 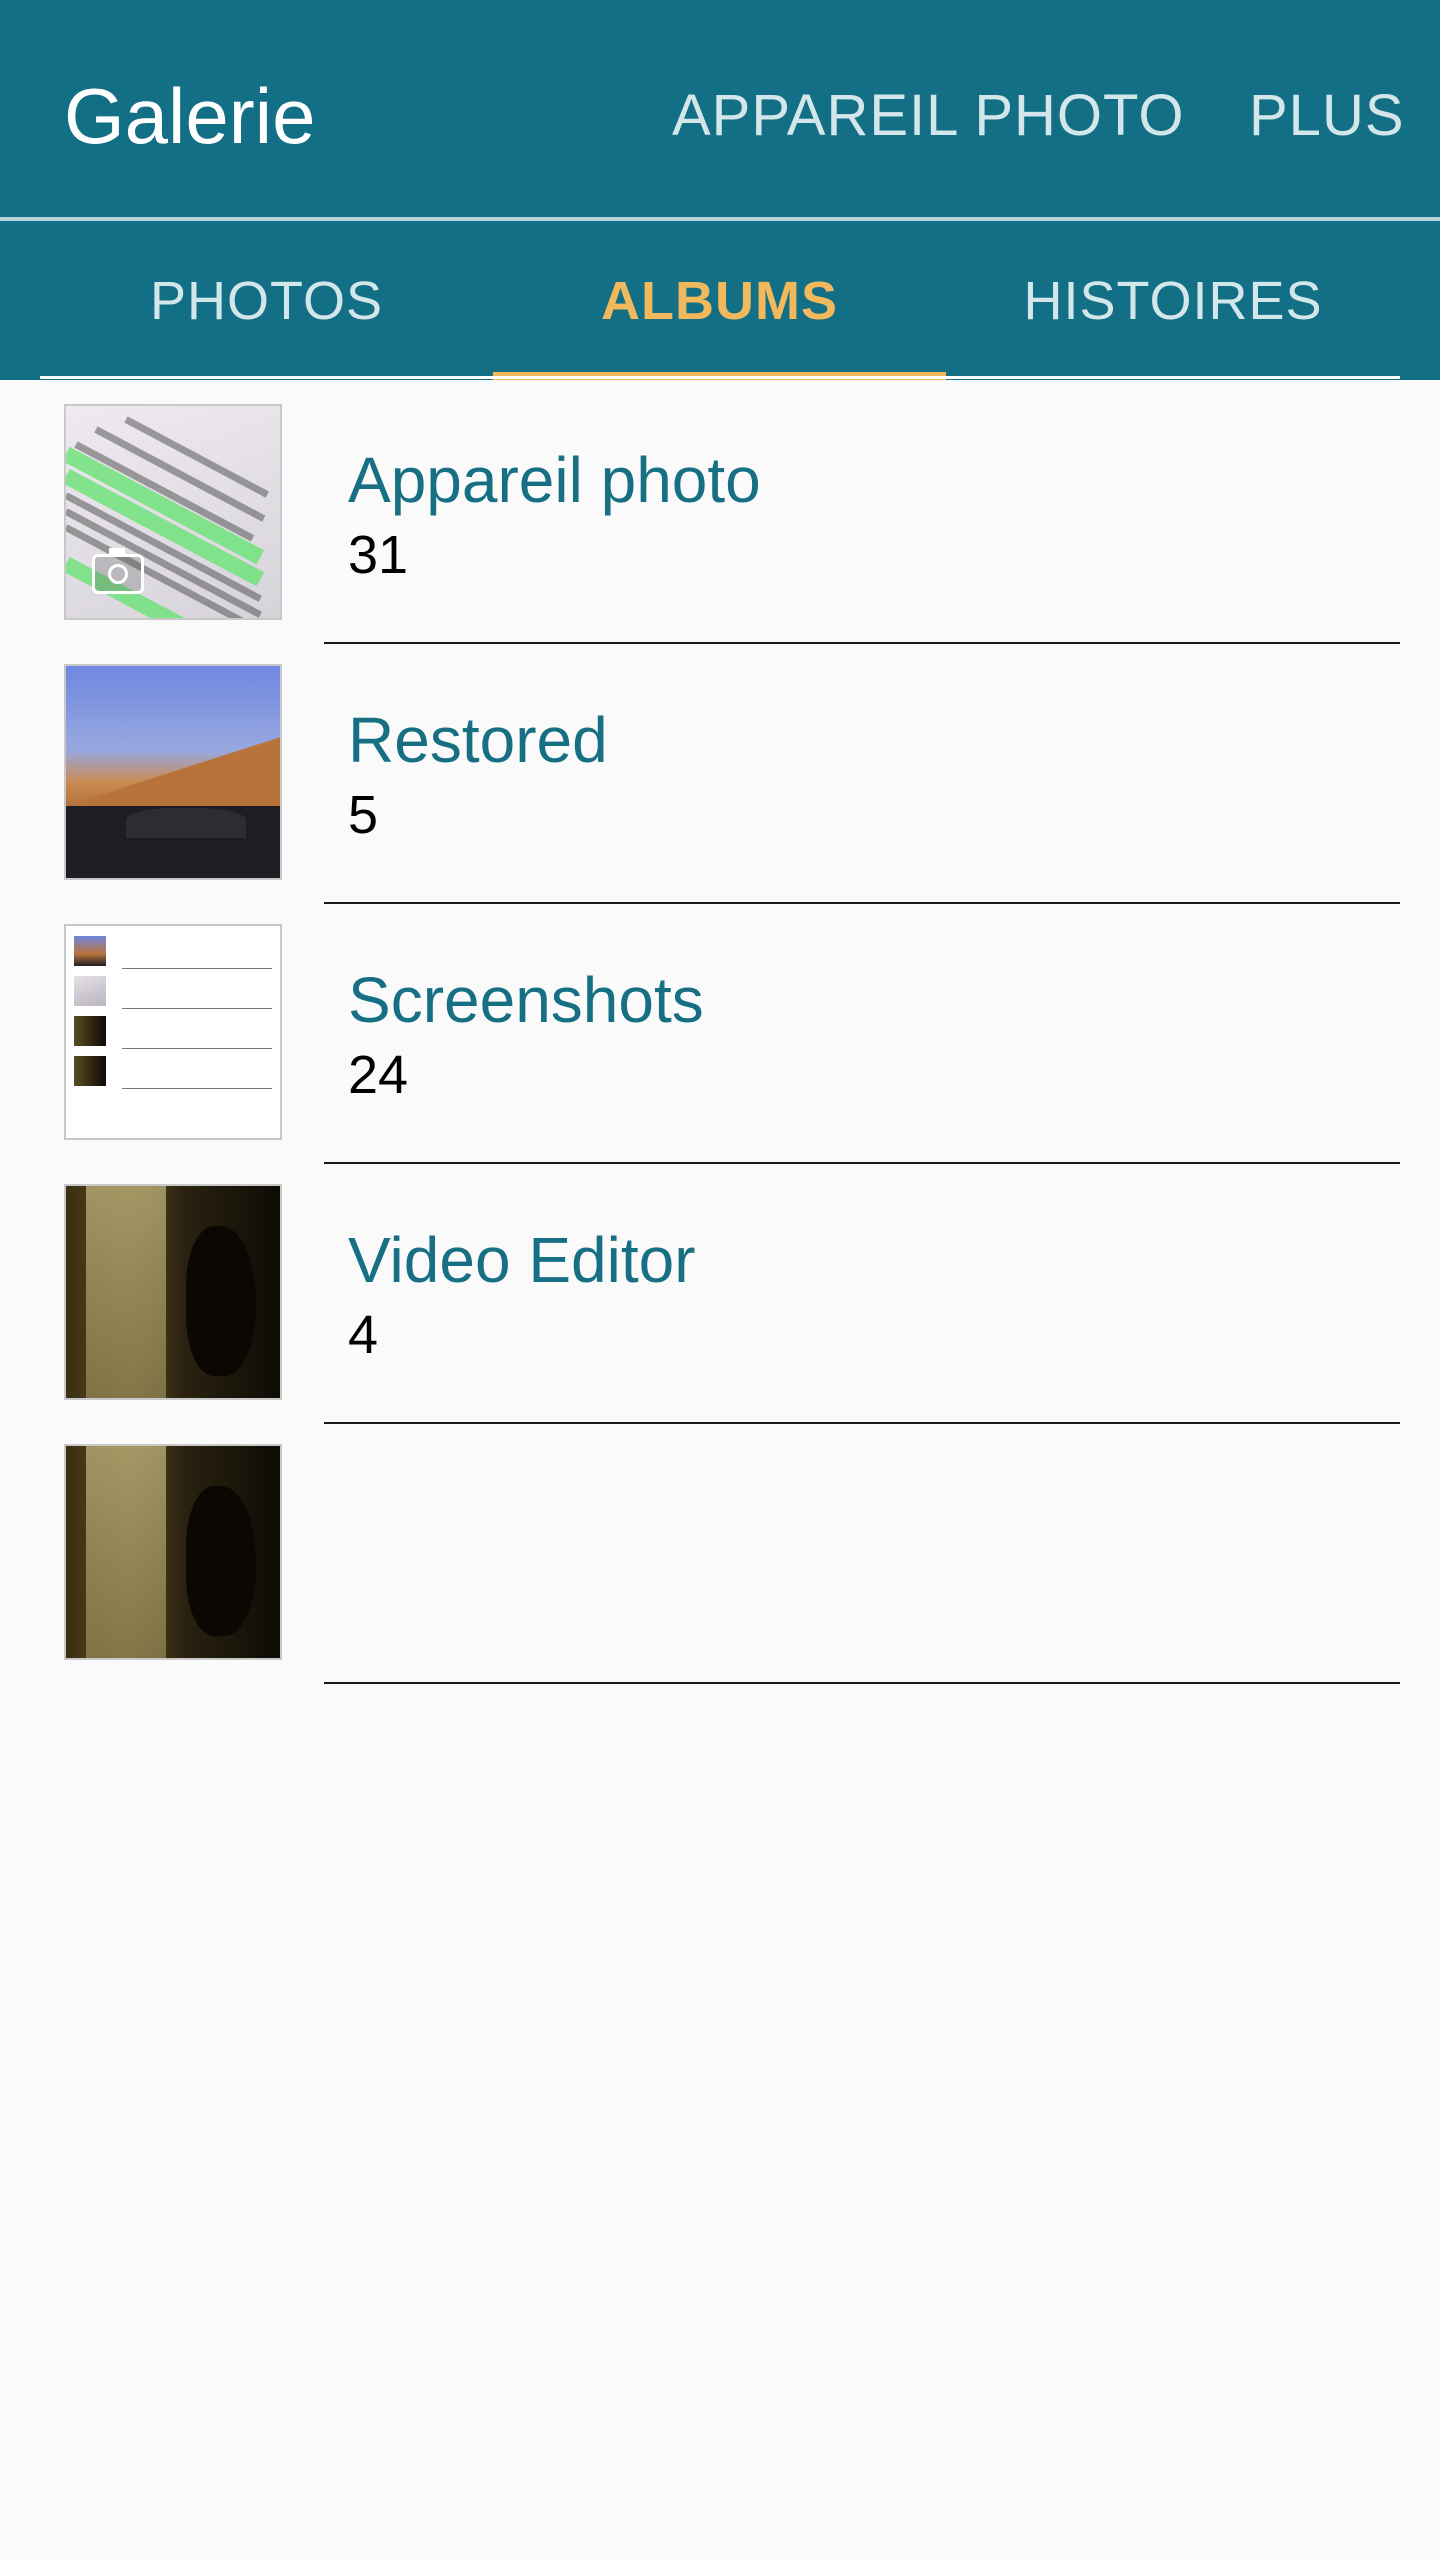 What do you see at coordinates (720, 1032) in the screenshot?
I see `album-row-screenshots: Screenshots 24` at bounding box center [720, 1032].